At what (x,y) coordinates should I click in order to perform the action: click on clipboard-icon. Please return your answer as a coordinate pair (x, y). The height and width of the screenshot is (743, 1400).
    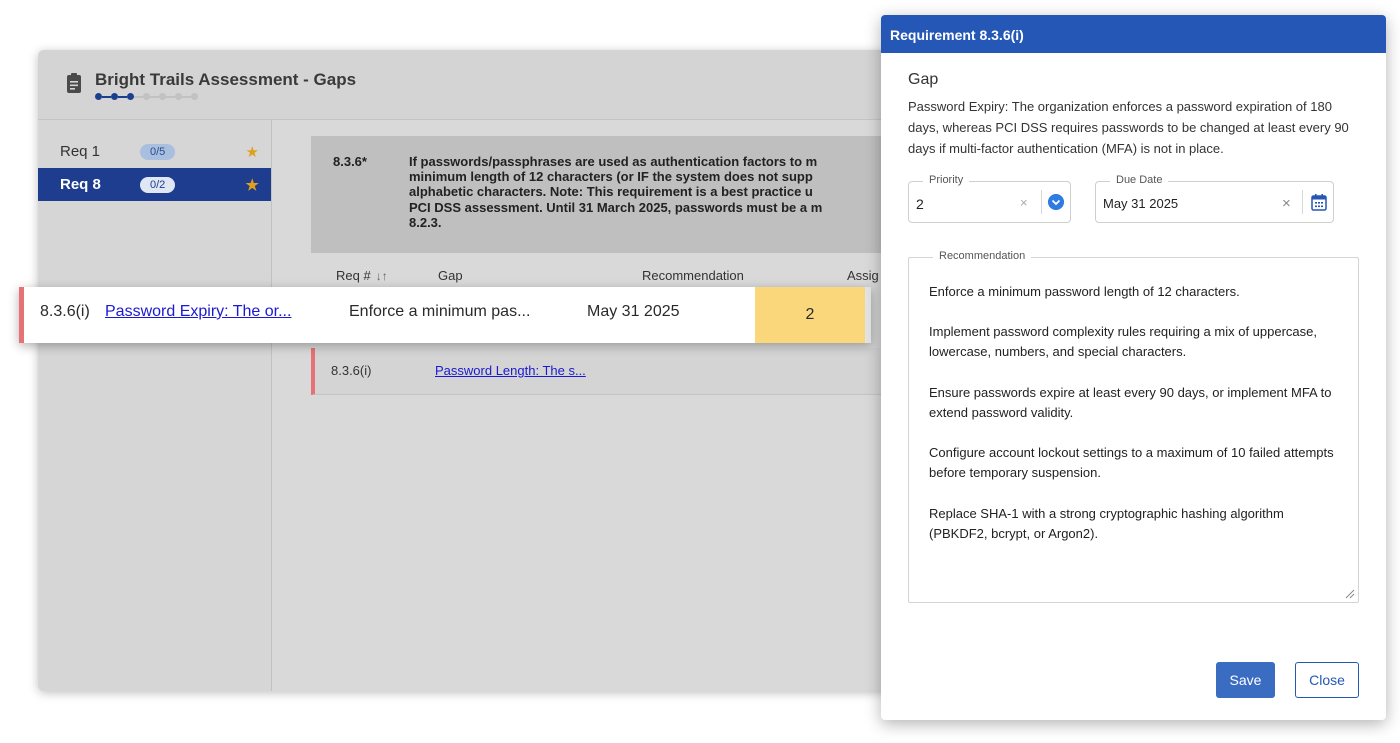
    Looking at the image, I should click on (74, 83).